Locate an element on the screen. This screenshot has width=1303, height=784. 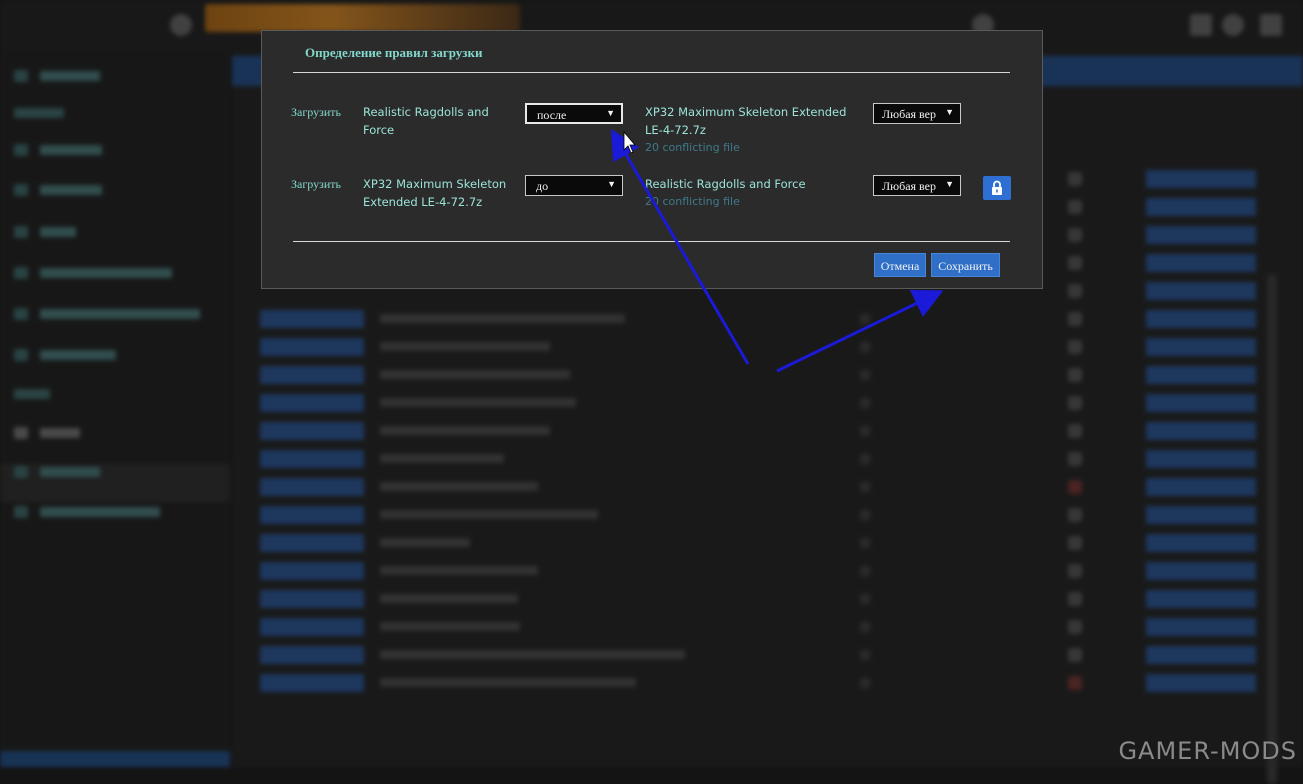
help-icon is located at coordinates (1233, 25).